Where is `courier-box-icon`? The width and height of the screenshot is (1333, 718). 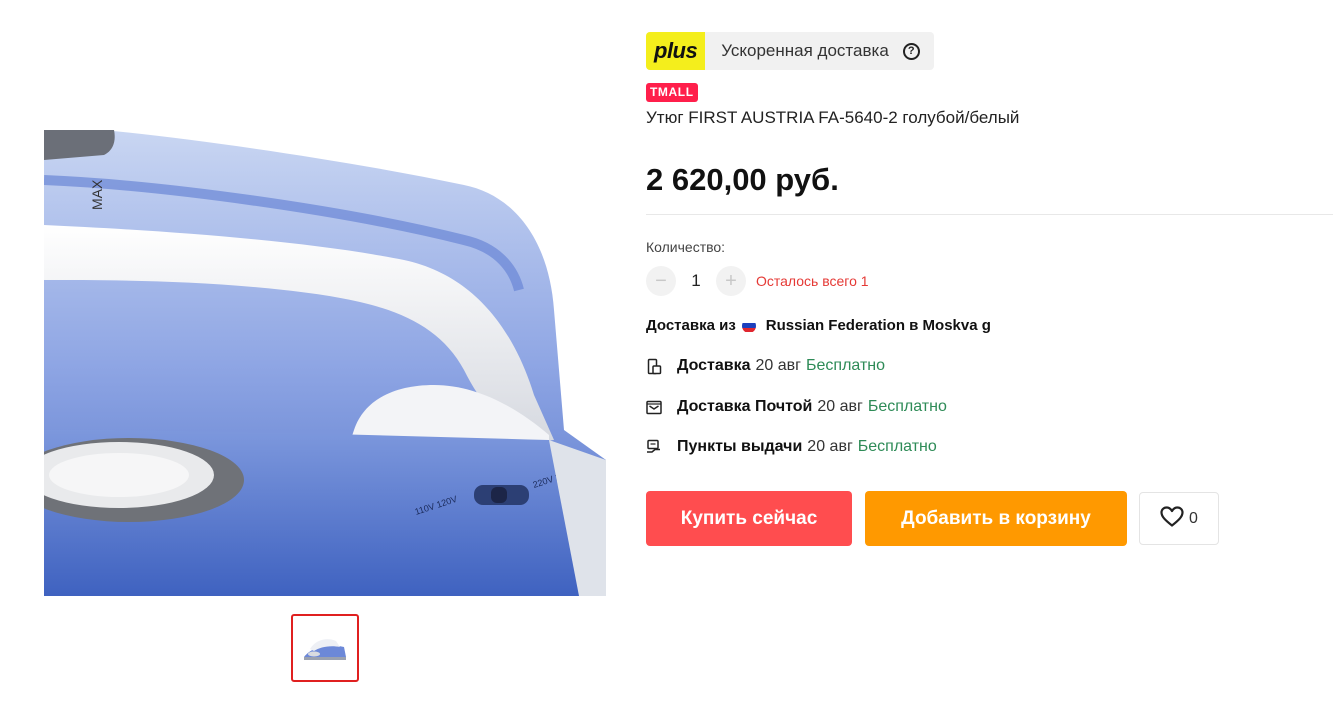
courier-box-icon is located at coordinates (654, 366).